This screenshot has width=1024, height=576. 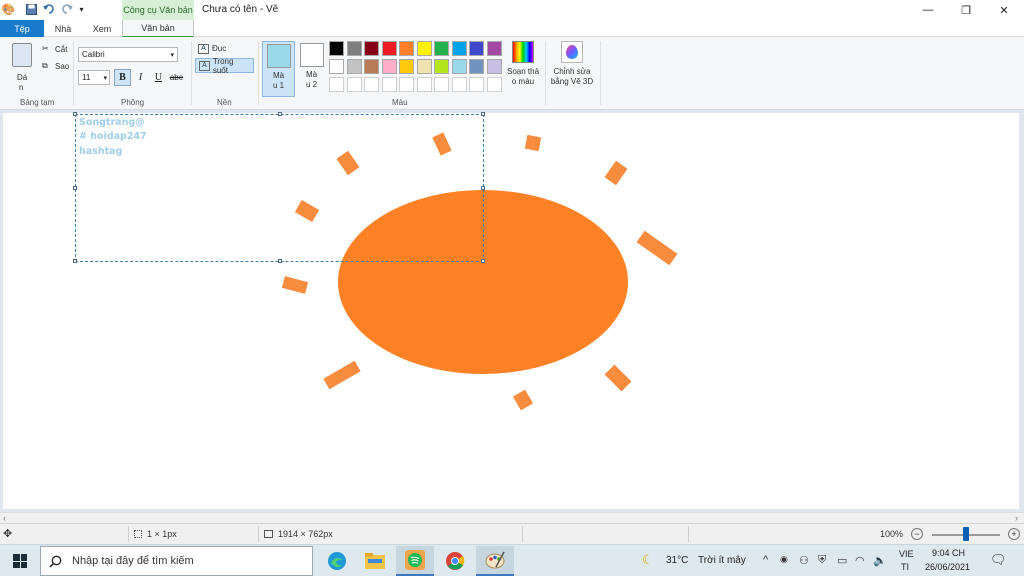 What do you see at coordinates (21, 87) in the screenshot?
I see `paste-label-wrap: n` at bounding box center [21, 87].